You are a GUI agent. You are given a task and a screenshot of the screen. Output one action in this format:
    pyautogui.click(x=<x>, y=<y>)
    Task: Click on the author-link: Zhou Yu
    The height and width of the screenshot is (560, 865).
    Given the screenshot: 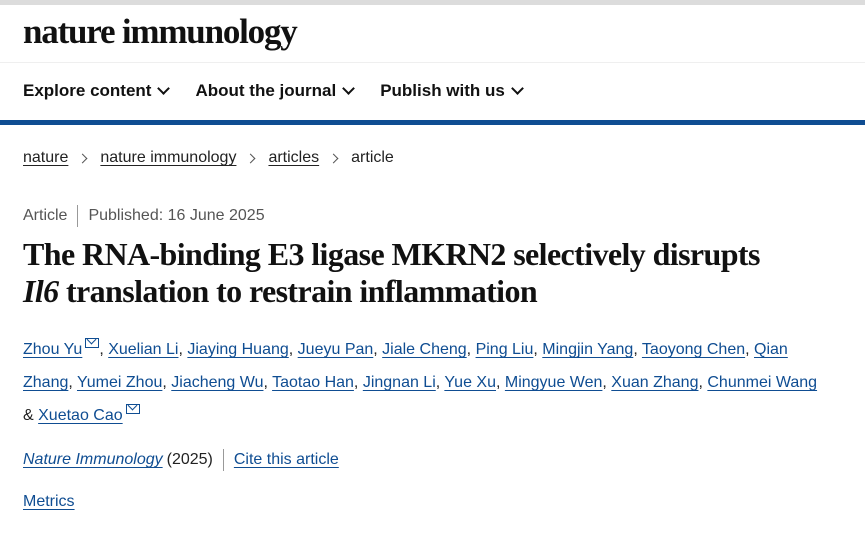 What is the action you would take?
    pyautogui.click(x=52, y=349)
    